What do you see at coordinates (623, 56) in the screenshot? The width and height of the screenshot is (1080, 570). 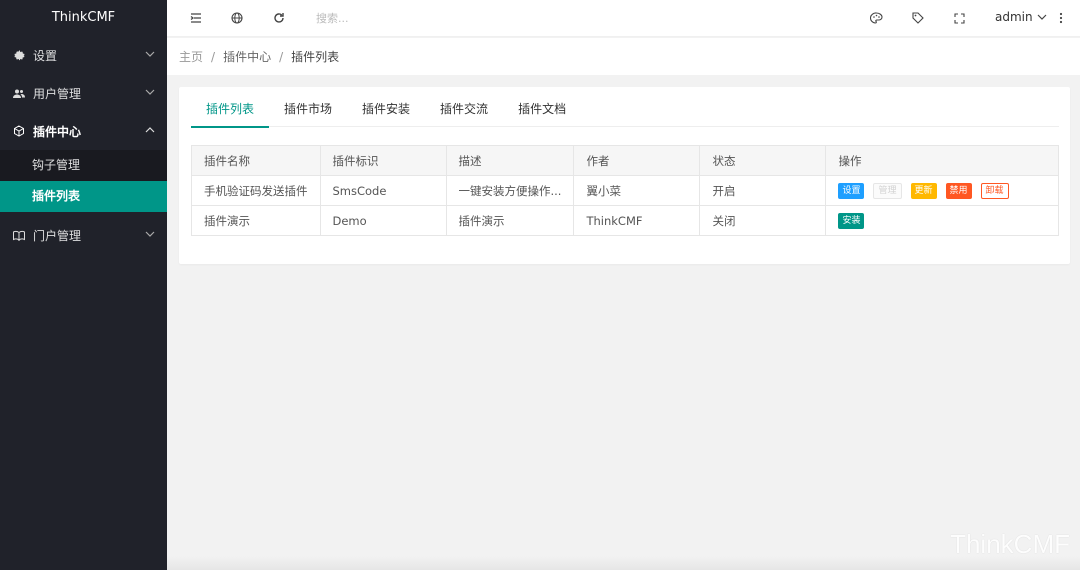 I see `breadcrumb: 主页 / 插件中心 / 插件列表` at bounding box center [623, 56].